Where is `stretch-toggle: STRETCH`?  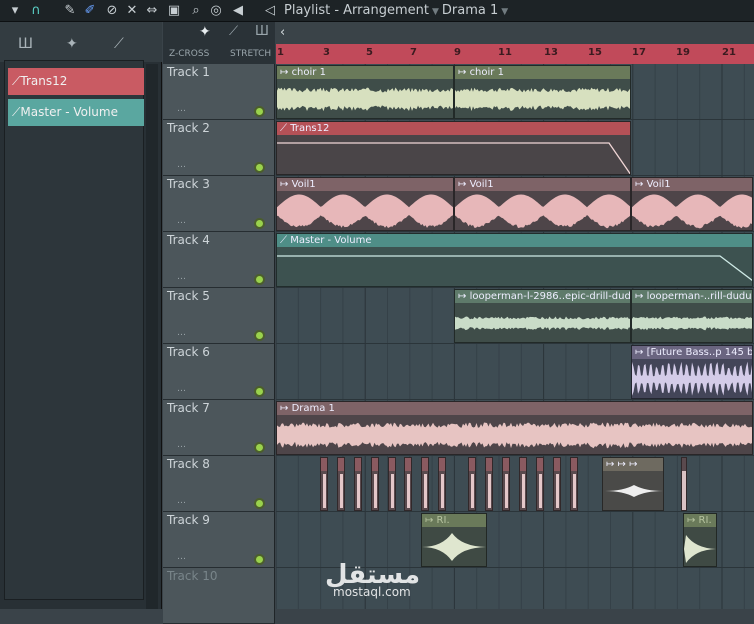
stretch-toggle: STRETCH is located at coordinates (250, 54).